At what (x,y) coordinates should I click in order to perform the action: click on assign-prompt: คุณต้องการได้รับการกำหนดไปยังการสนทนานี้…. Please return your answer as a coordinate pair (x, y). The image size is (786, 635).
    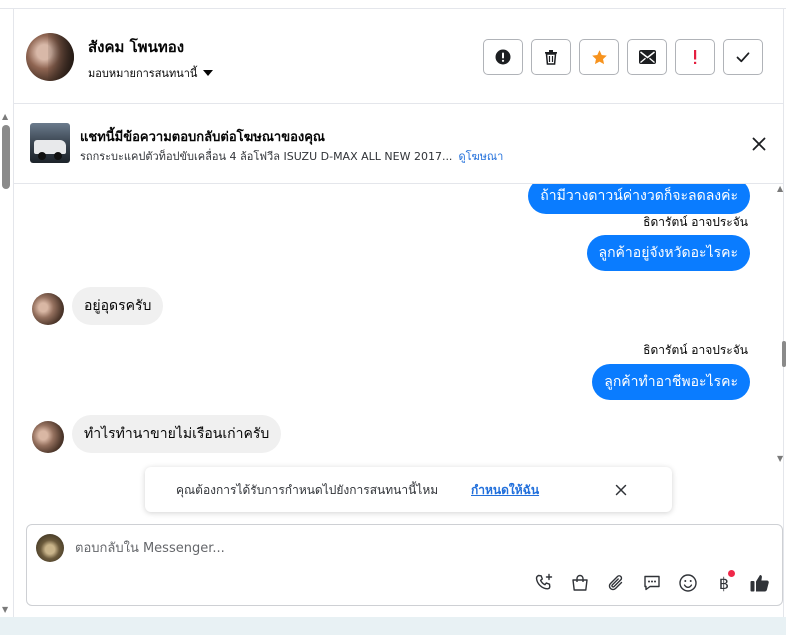
    Looking at the image, I should click on (408, 489).